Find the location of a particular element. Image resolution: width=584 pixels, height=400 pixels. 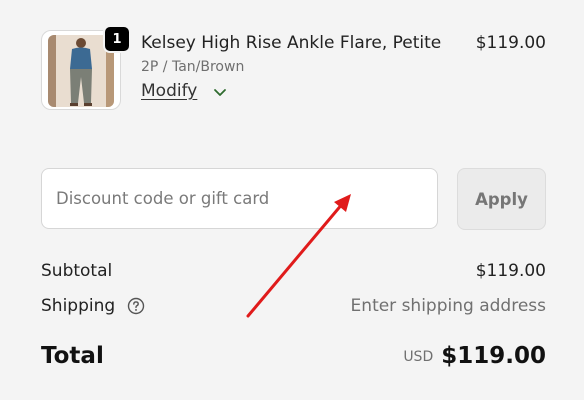

product-price: $119.00 is located at coordinates (510, 43).